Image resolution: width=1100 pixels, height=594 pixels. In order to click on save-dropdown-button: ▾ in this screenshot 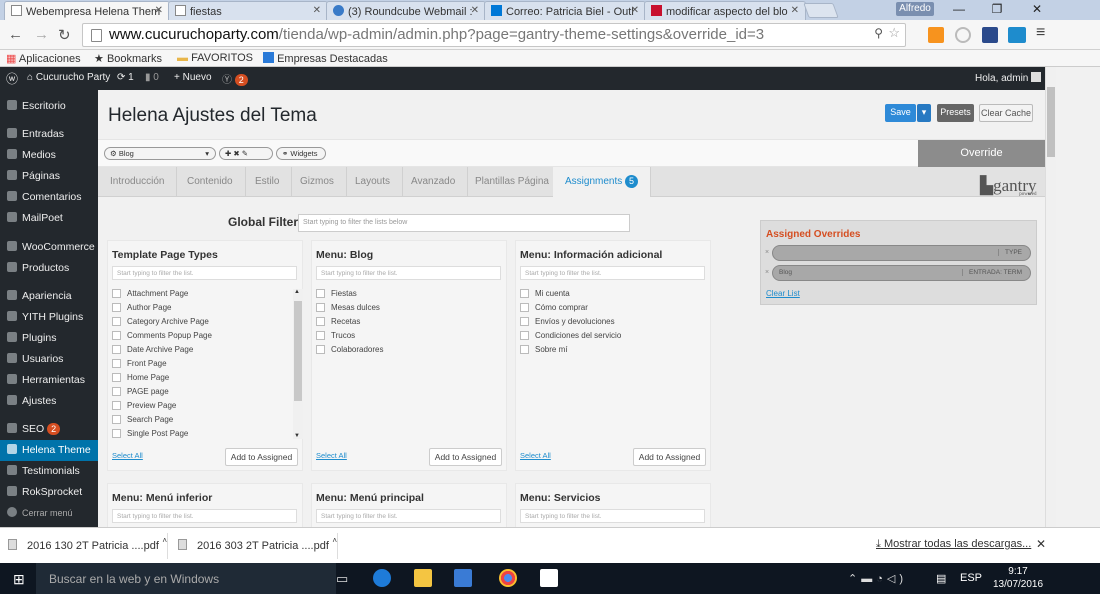, I will do `click(924, 113)`.